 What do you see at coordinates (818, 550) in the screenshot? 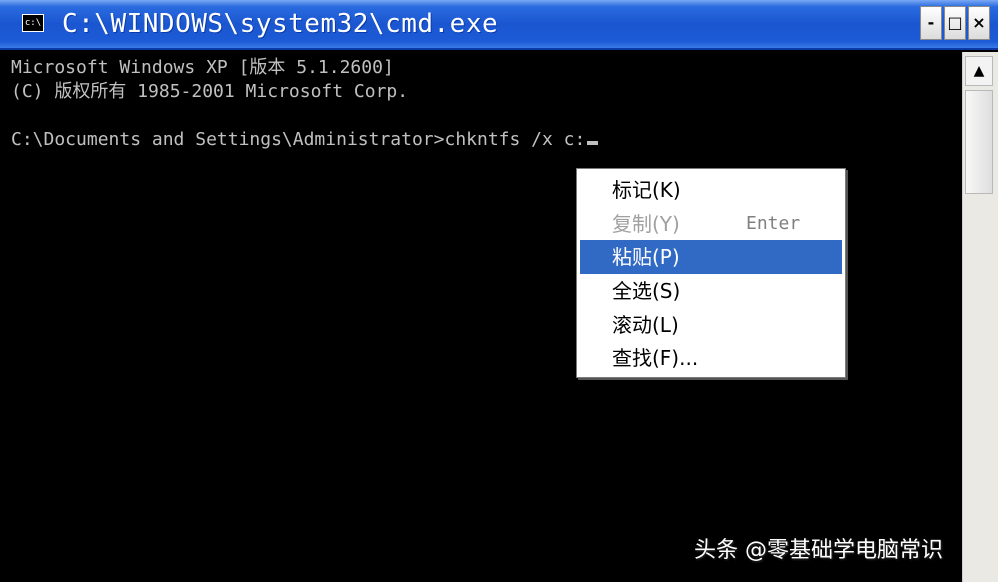
I see `watermark-text: 头条 @零基础学电脑常识` at bounding box center [818, 550].